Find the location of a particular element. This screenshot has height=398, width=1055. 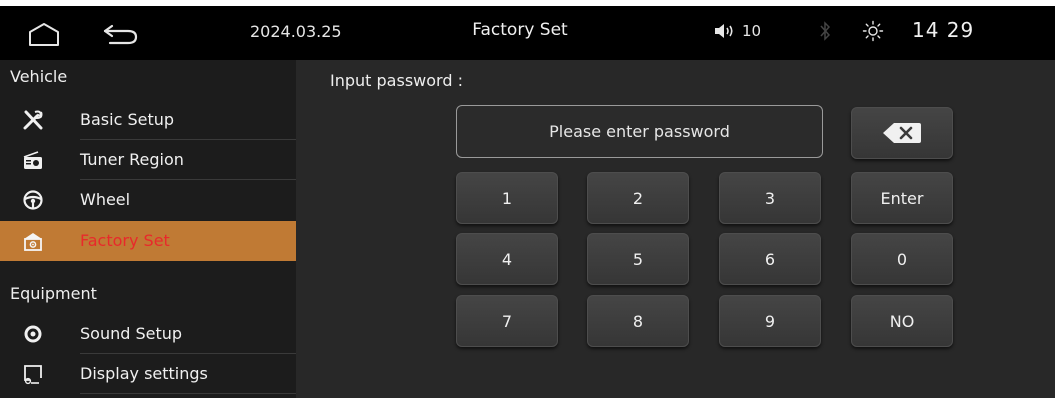

display-icon is located at coordinates (33, 375).